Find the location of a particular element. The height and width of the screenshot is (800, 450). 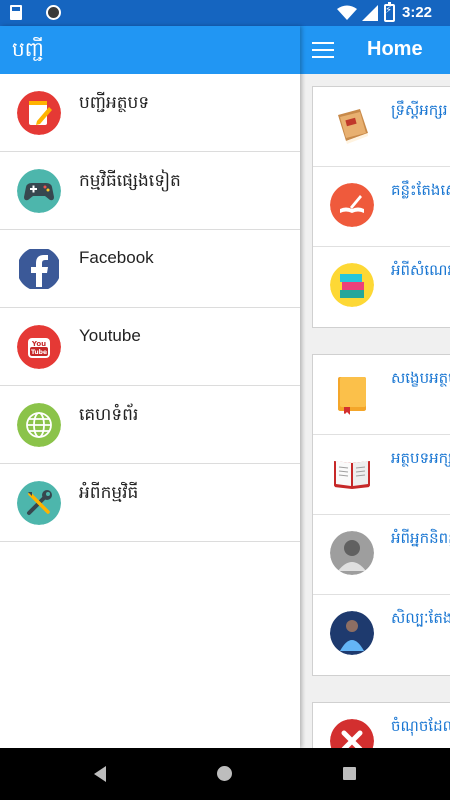

battery-icon is located at coordinates (389, 12).